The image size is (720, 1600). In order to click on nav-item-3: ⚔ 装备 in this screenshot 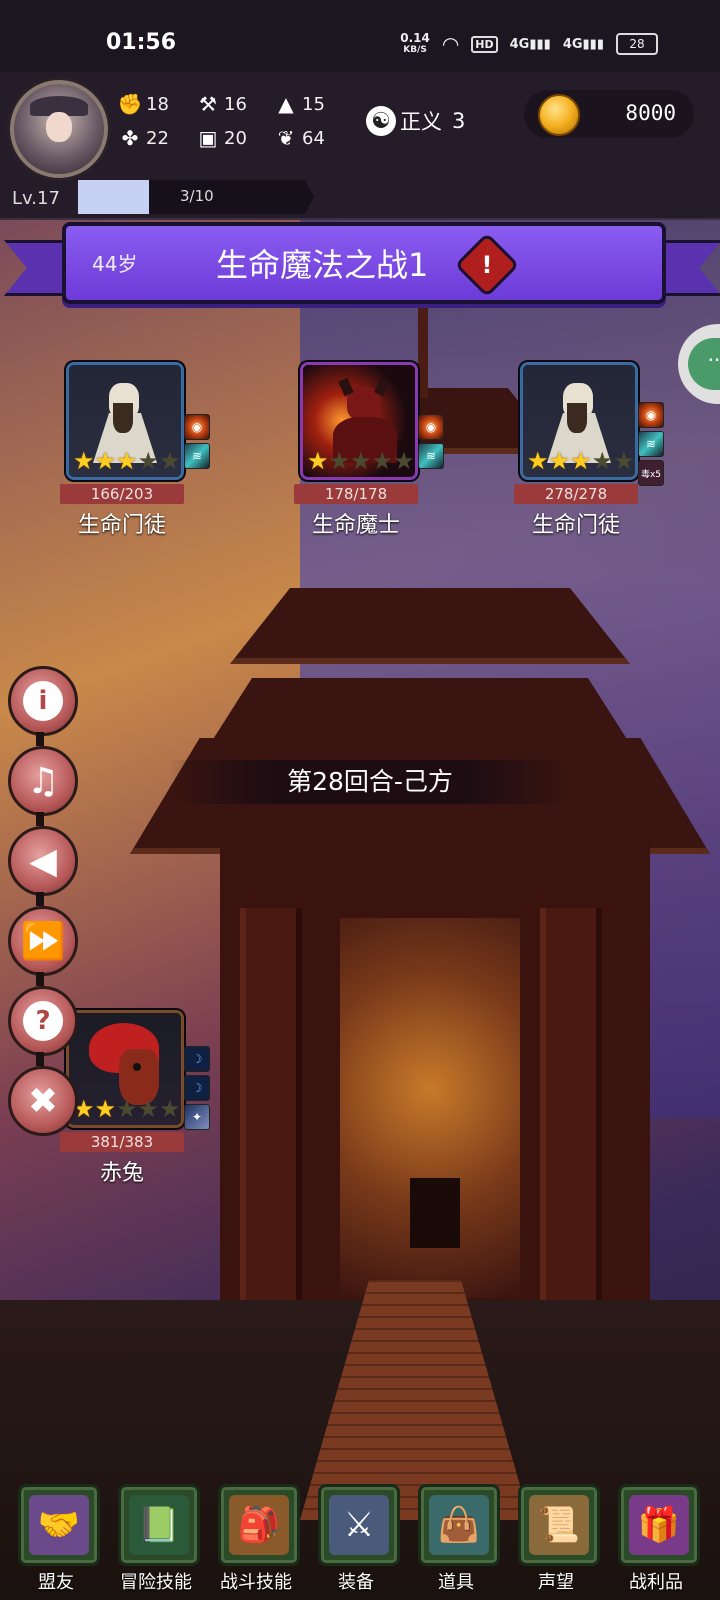, I will do `click(356, 1535)`.